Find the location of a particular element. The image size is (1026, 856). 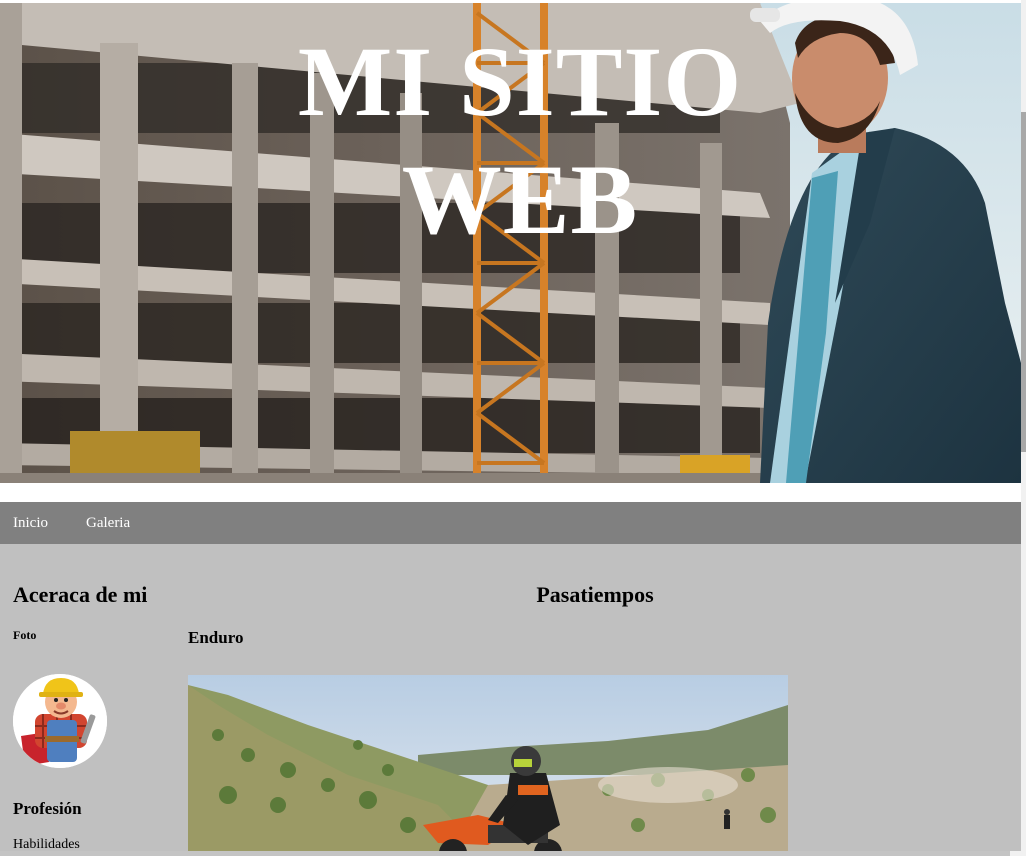

enduro-photo is located at coordinates (488, 765).